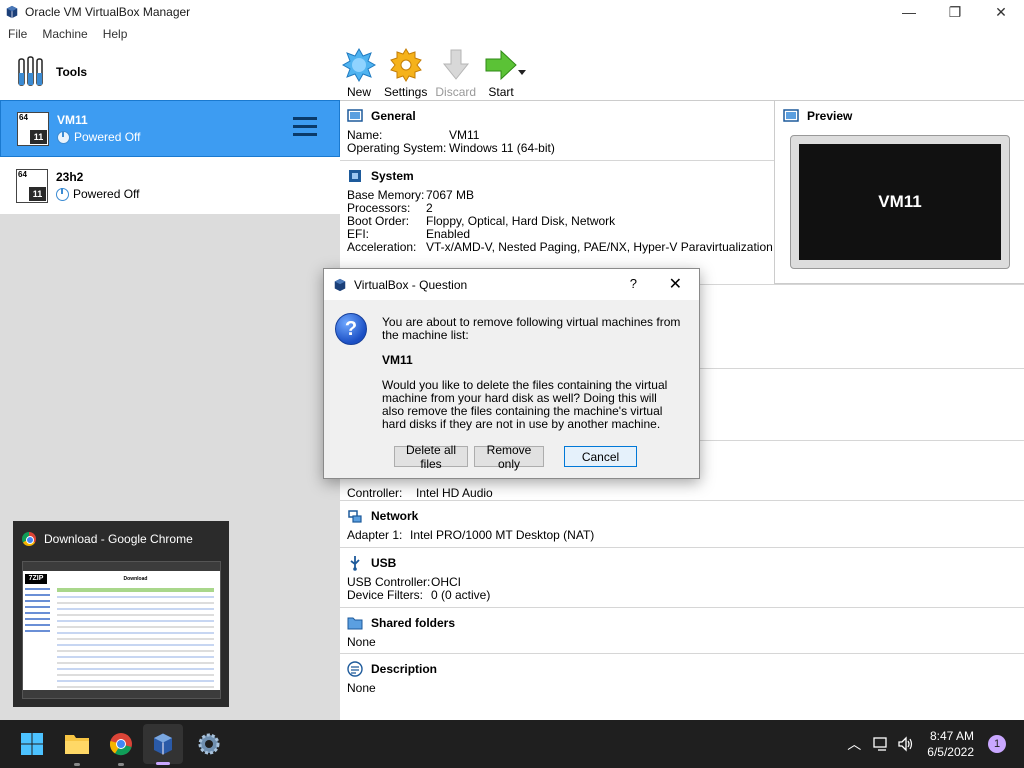  I want to click on discard-button: Discard, so click(455, 72).